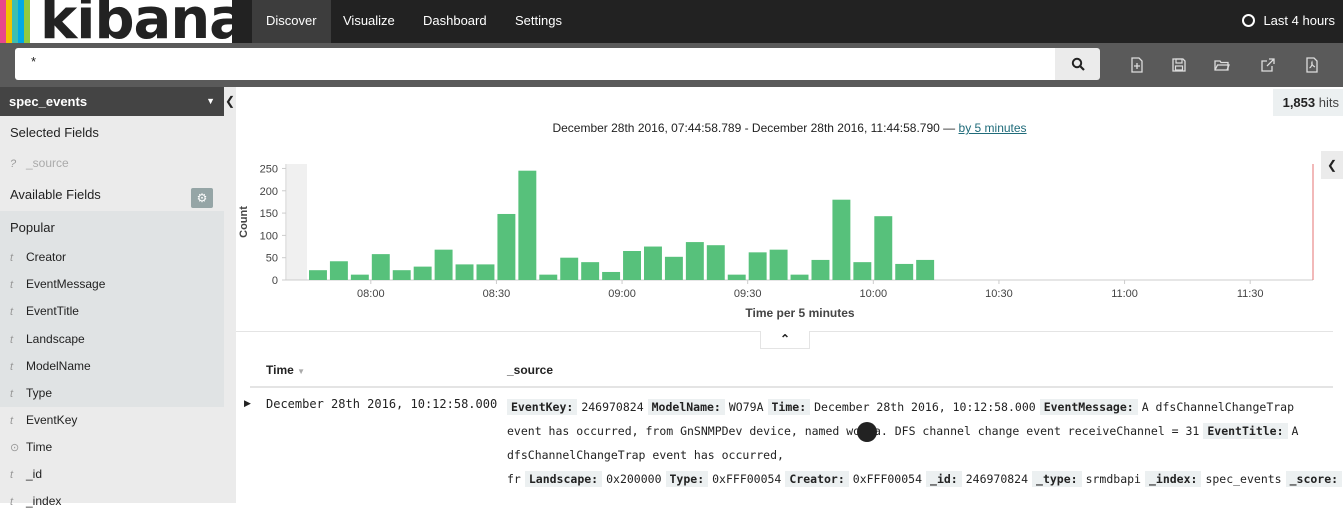  What do you see at coordinates (634, 479) in the screenshot?
I see `source-field-value: 0x200000` at bounding box center [634, 479].